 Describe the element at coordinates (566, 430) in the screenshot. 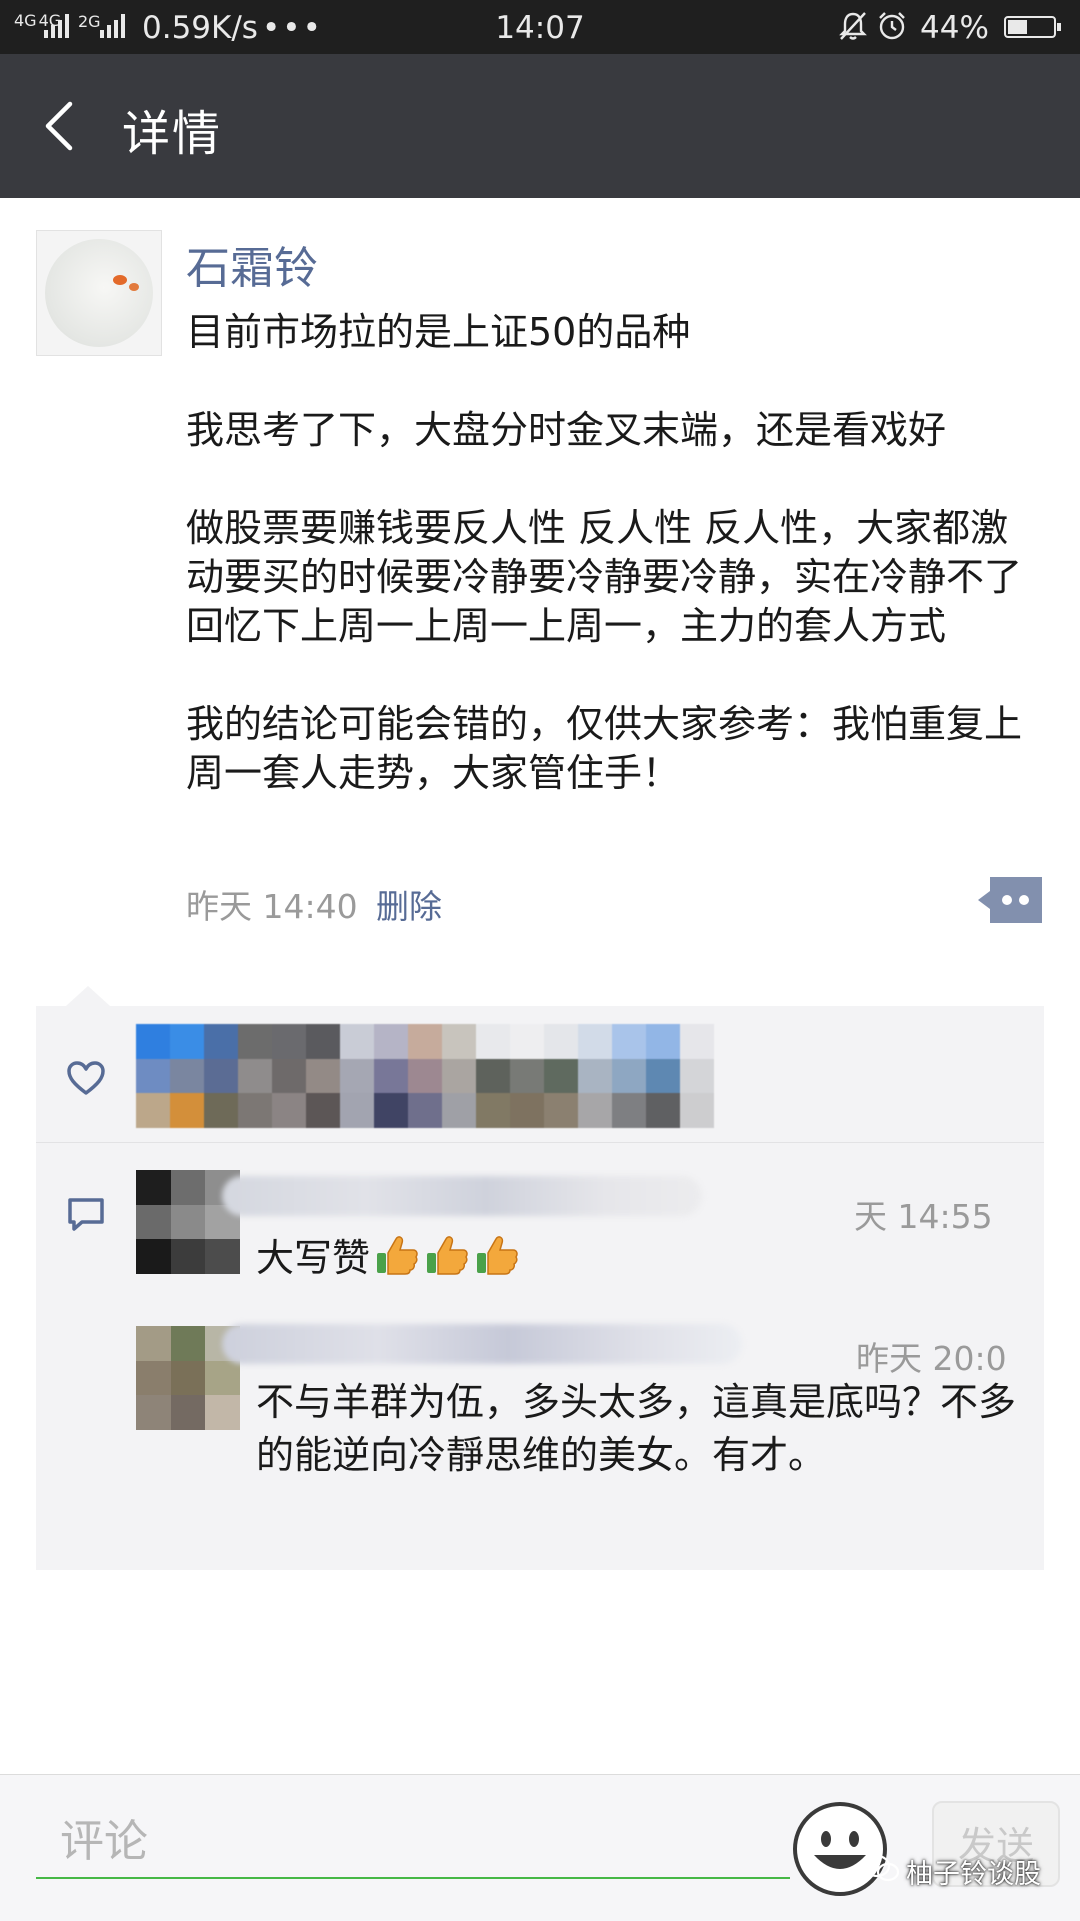

I see `post-paragraph: 我思考了下，大盘分时金叉末端，还是看戏好` at that location.